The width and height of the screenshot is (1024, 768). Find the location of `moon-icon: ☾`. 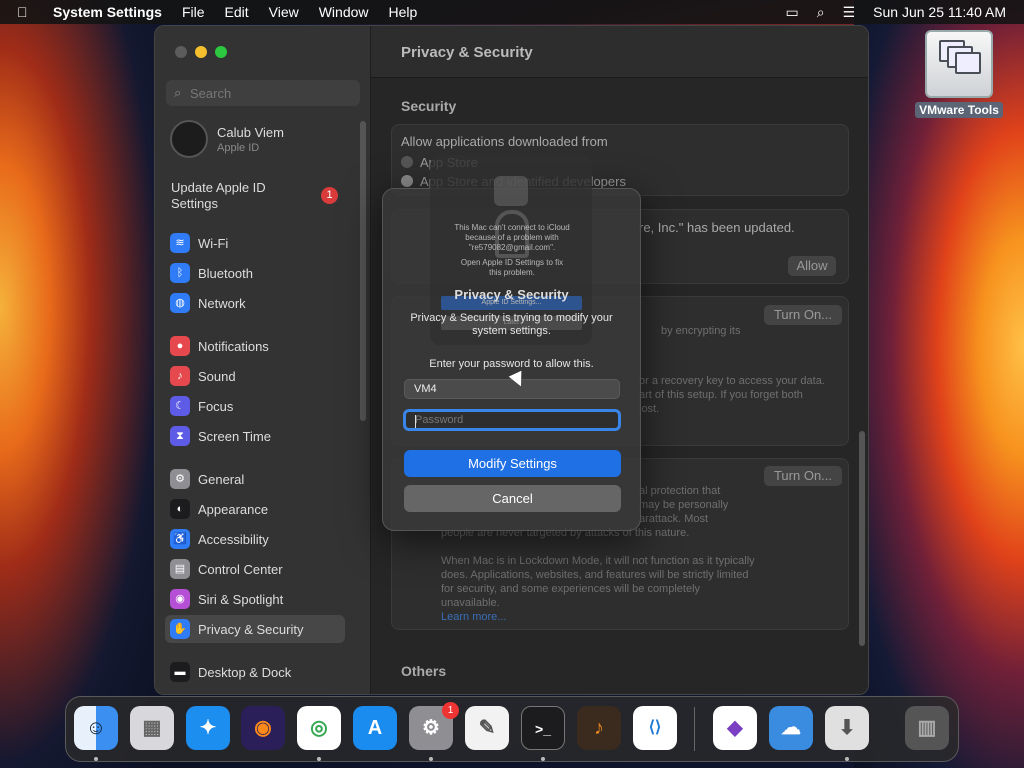

moon-icon: ☾ is located at coordinates (180, 406).